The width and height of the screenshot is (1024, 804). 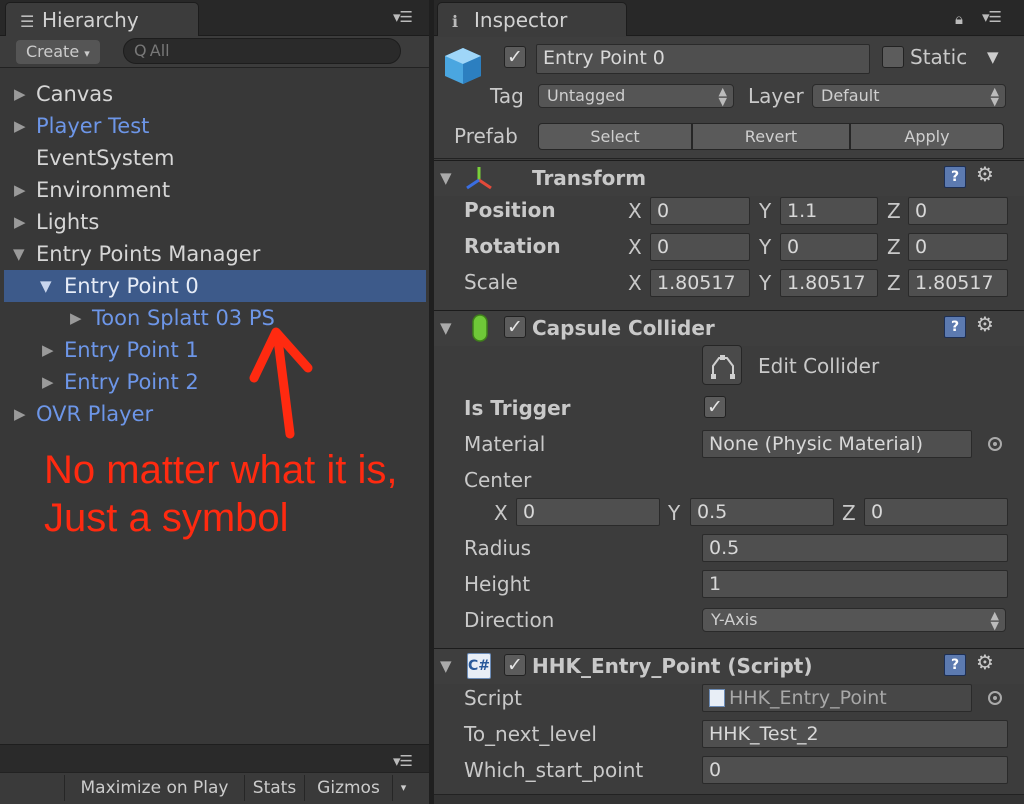 I want to click on capsule-enabled-checkbox: ✓, so click(x=515, y=327).